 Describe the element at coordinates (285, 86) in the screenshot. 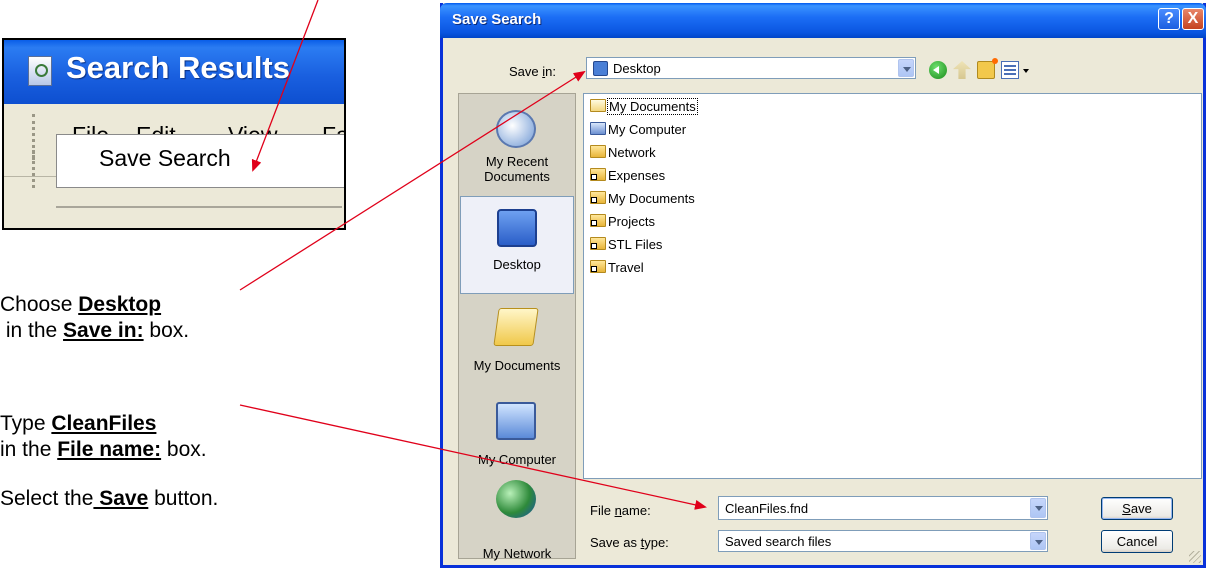

I see `arrow-to-save-search` at that location.